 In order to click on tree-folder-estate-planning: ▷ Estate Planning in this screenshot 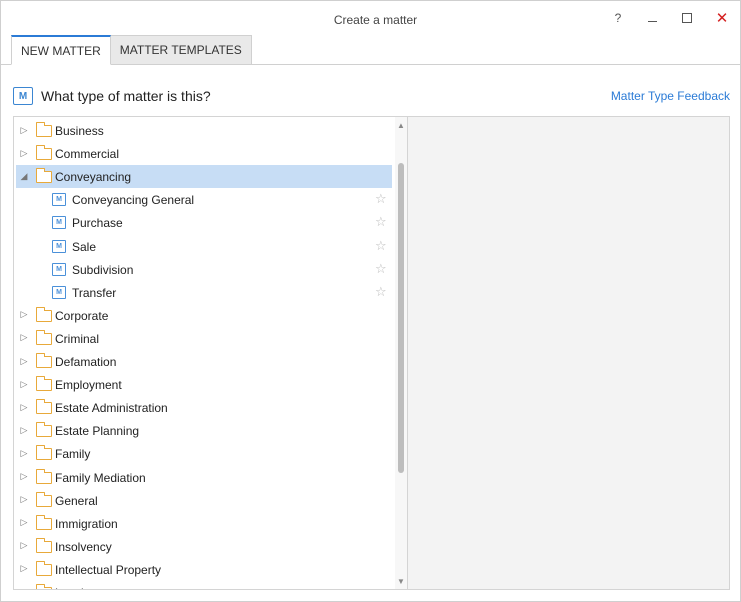, I will do `click(202, 430)`.